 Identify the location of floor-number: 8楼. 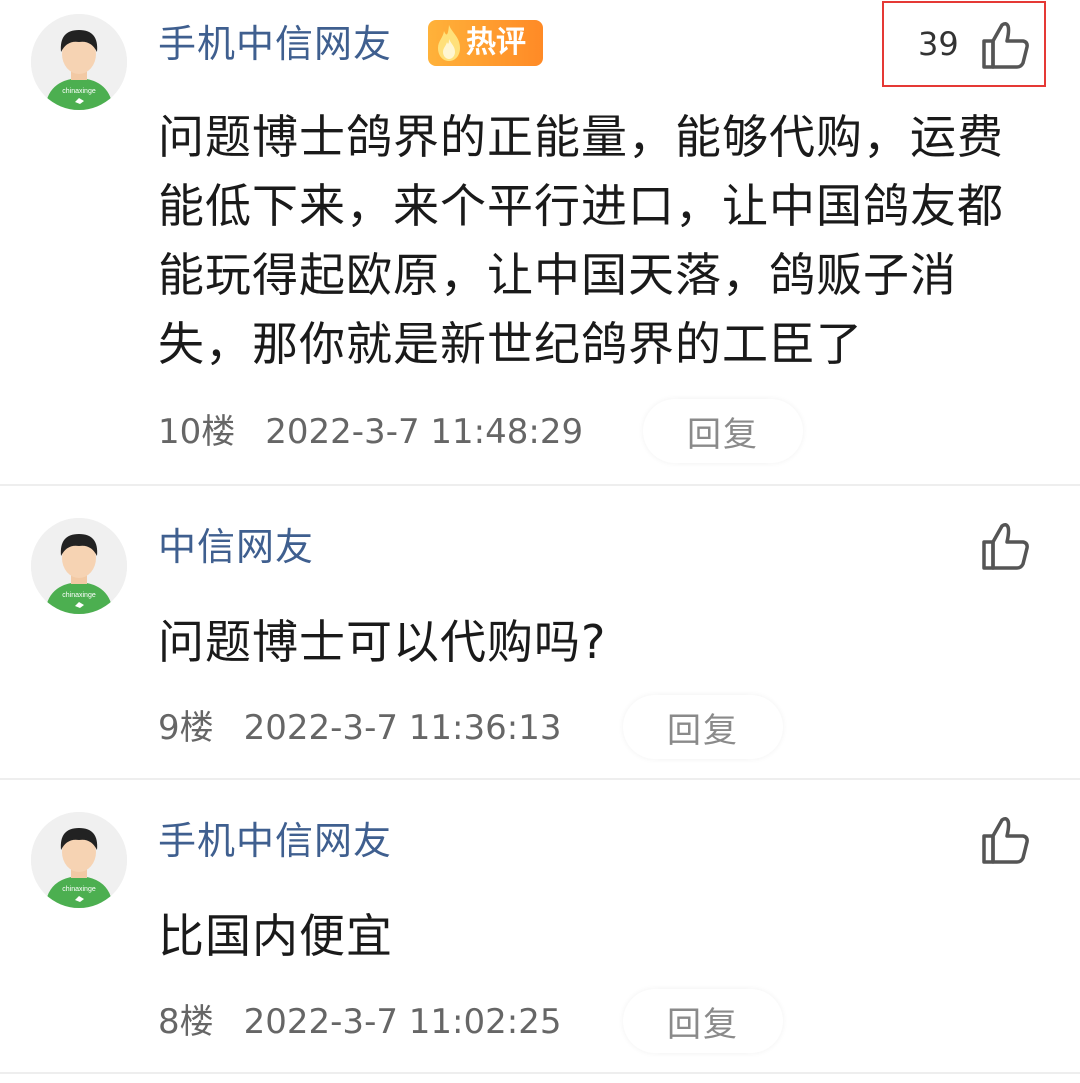
(186, 1022).